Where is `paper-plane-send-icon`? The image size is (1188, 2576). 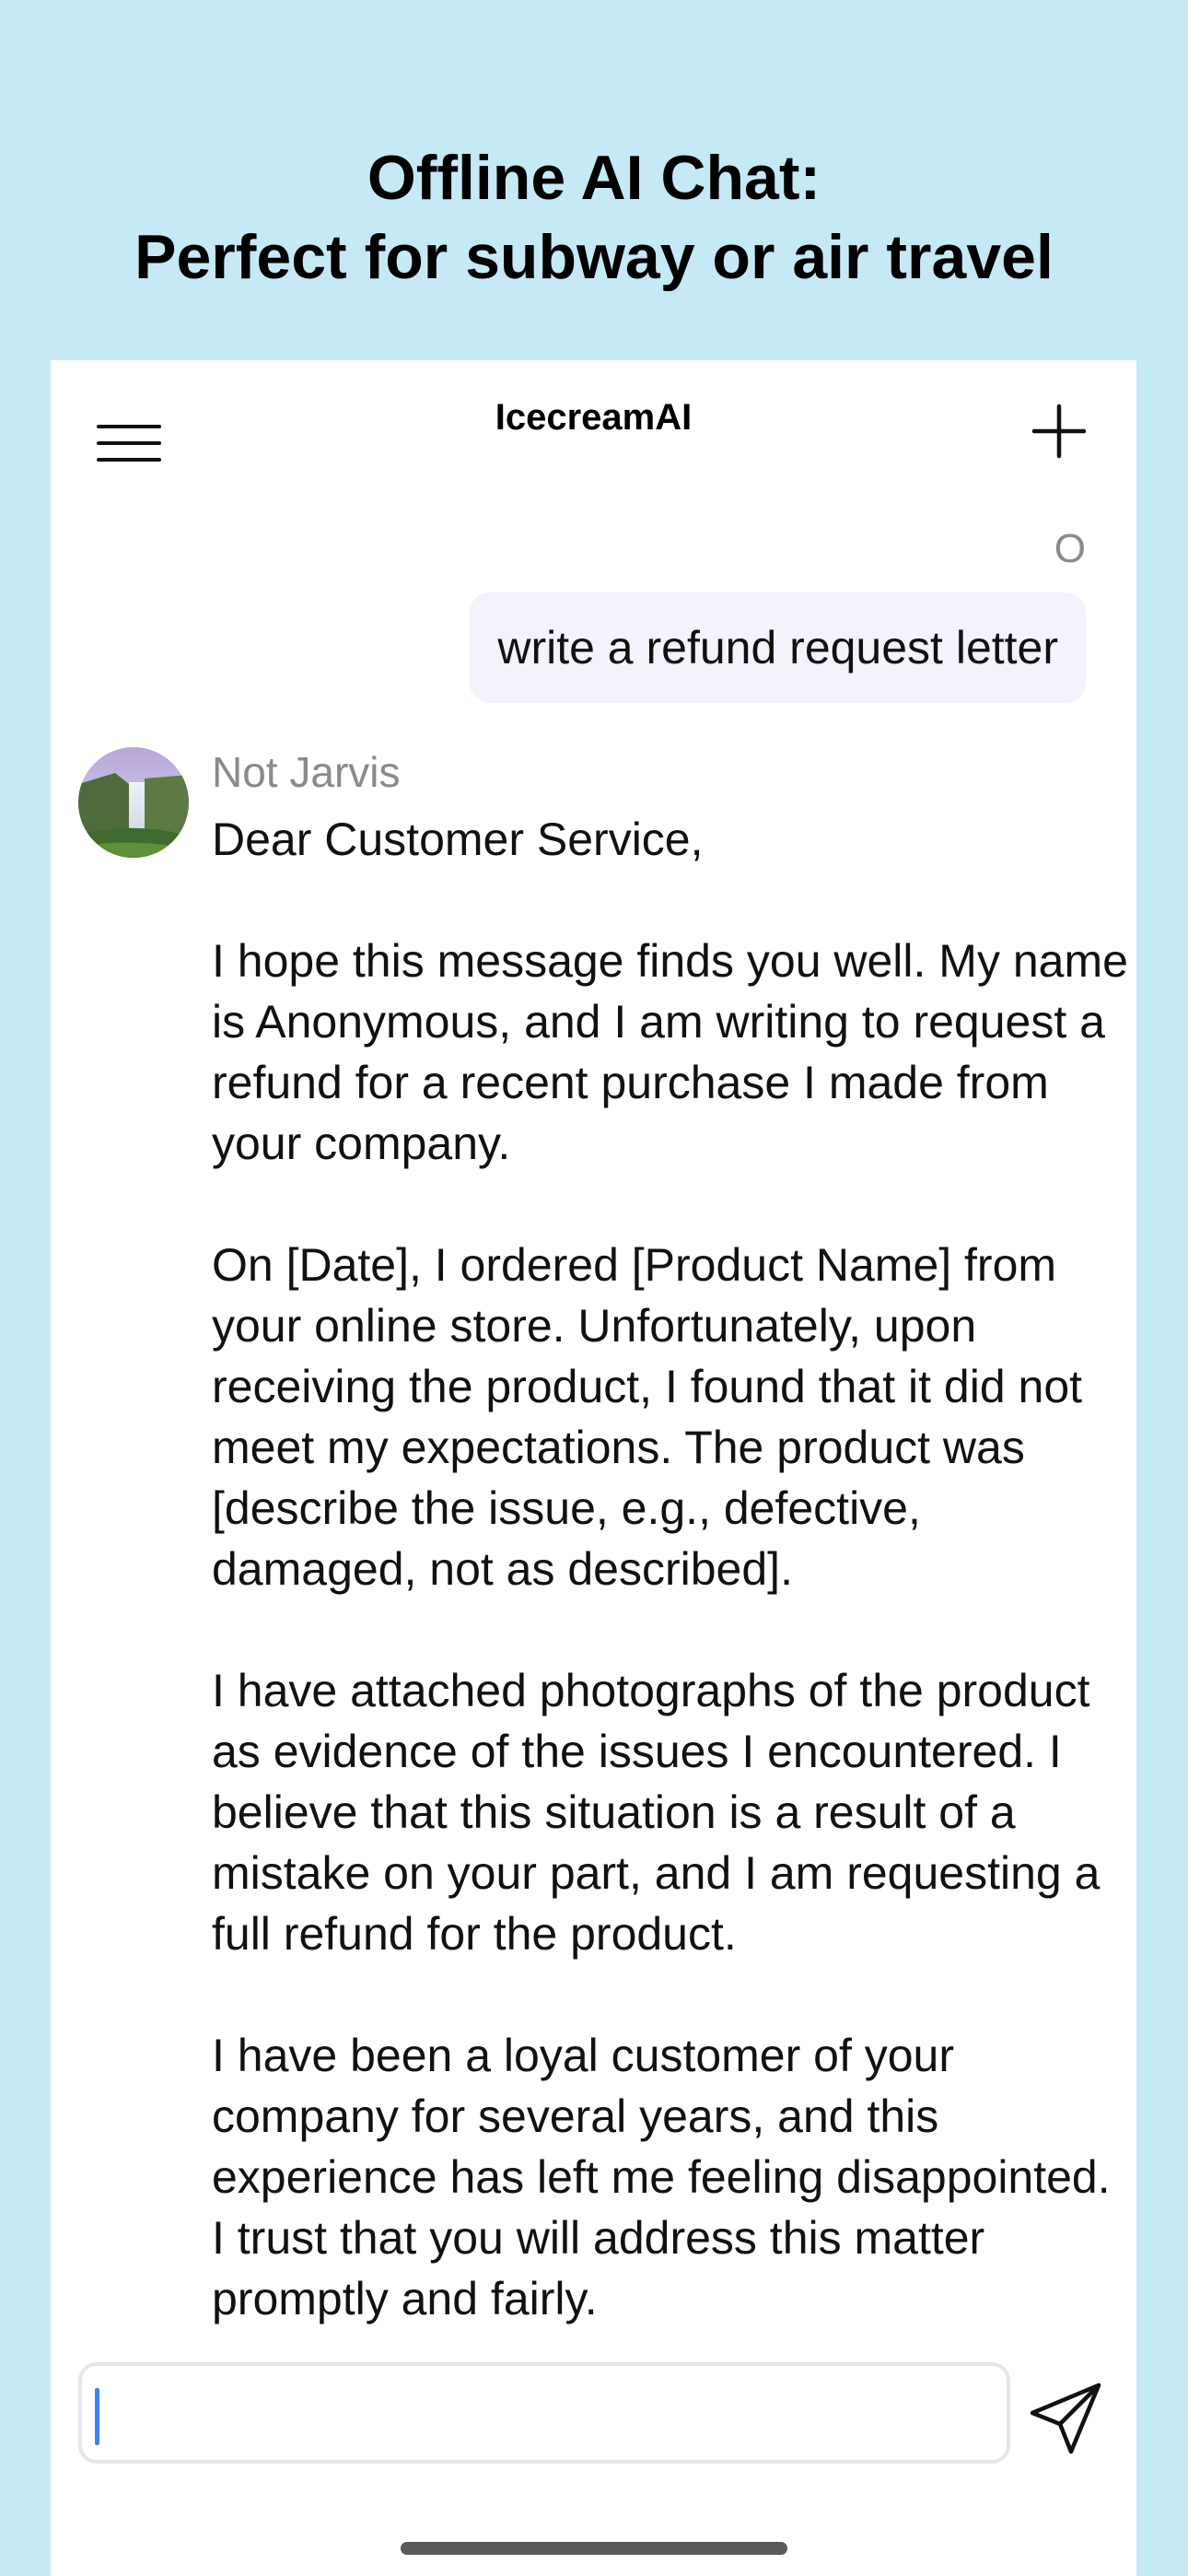
paper-plane-send-icon is located at coordinates (1065, 2418).